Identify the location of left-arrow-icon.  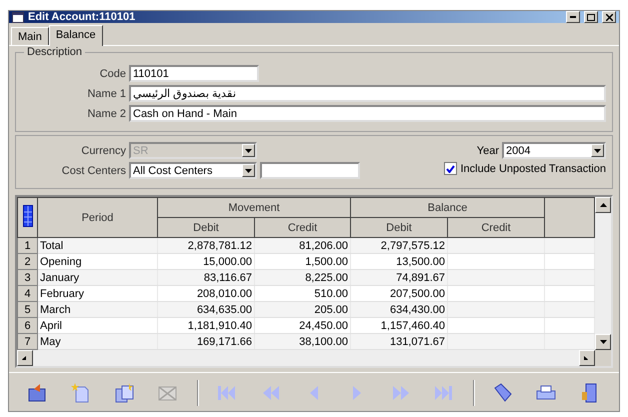
(25, 358).